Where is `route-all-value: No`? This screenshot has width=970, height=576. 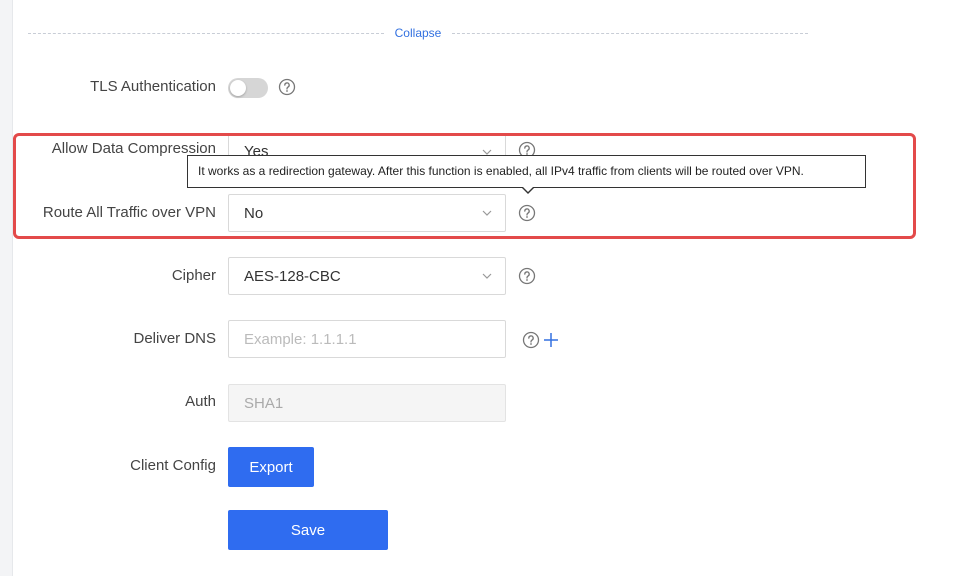 route-all-value: No is located at coordinates (254, 213).